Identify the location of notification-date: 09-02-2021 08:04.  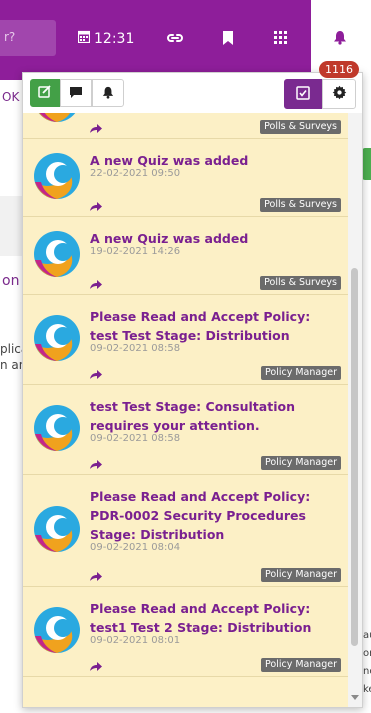
(135, 547).